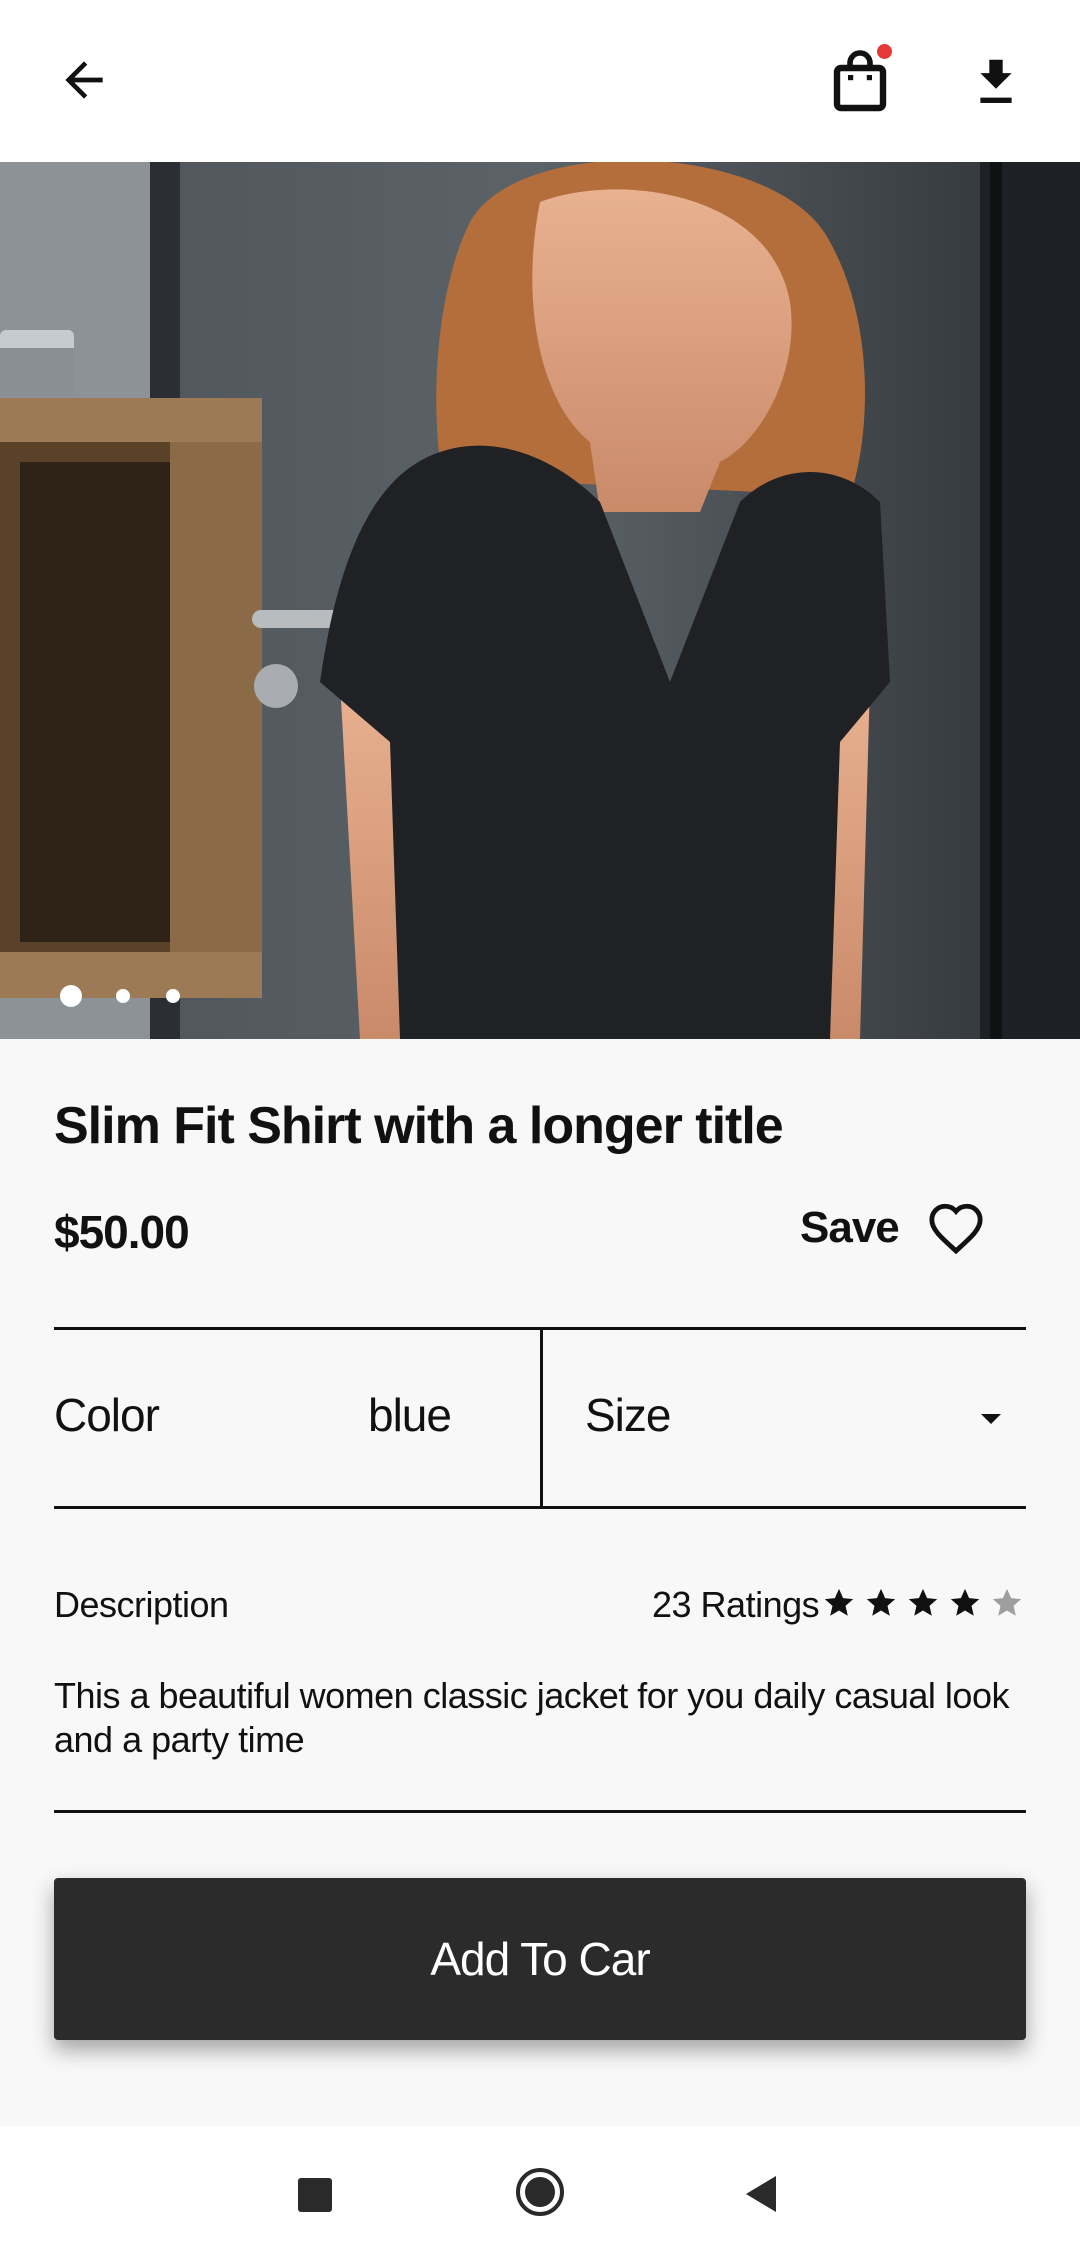 Image resolution: width=1080 pixels, height=2256 pixels. I want to click on color-label: Color, so click(107, 1415).